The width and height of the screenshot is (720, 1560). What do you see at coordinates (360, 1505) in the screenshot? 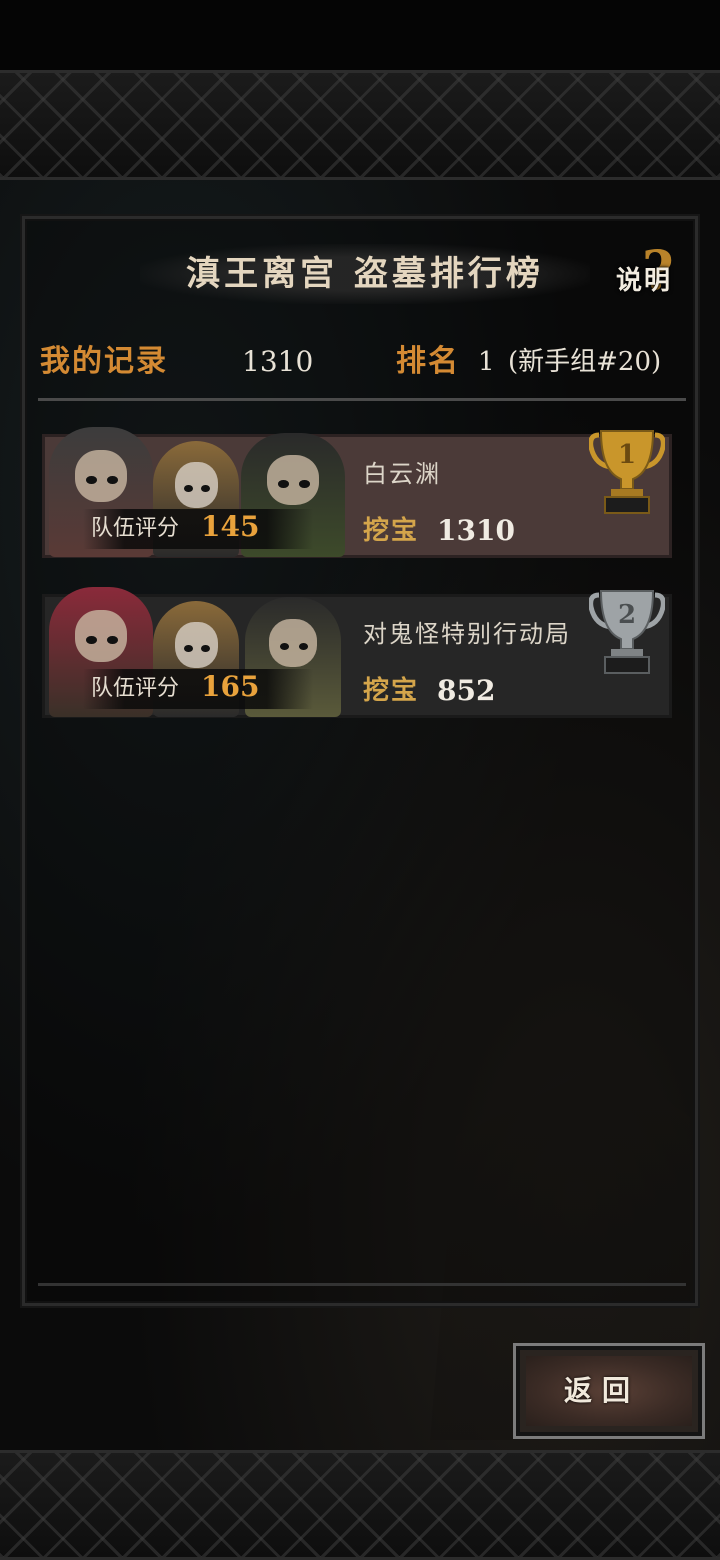
I see `bottom-ornament-border` at bounding box center [360, 1505].